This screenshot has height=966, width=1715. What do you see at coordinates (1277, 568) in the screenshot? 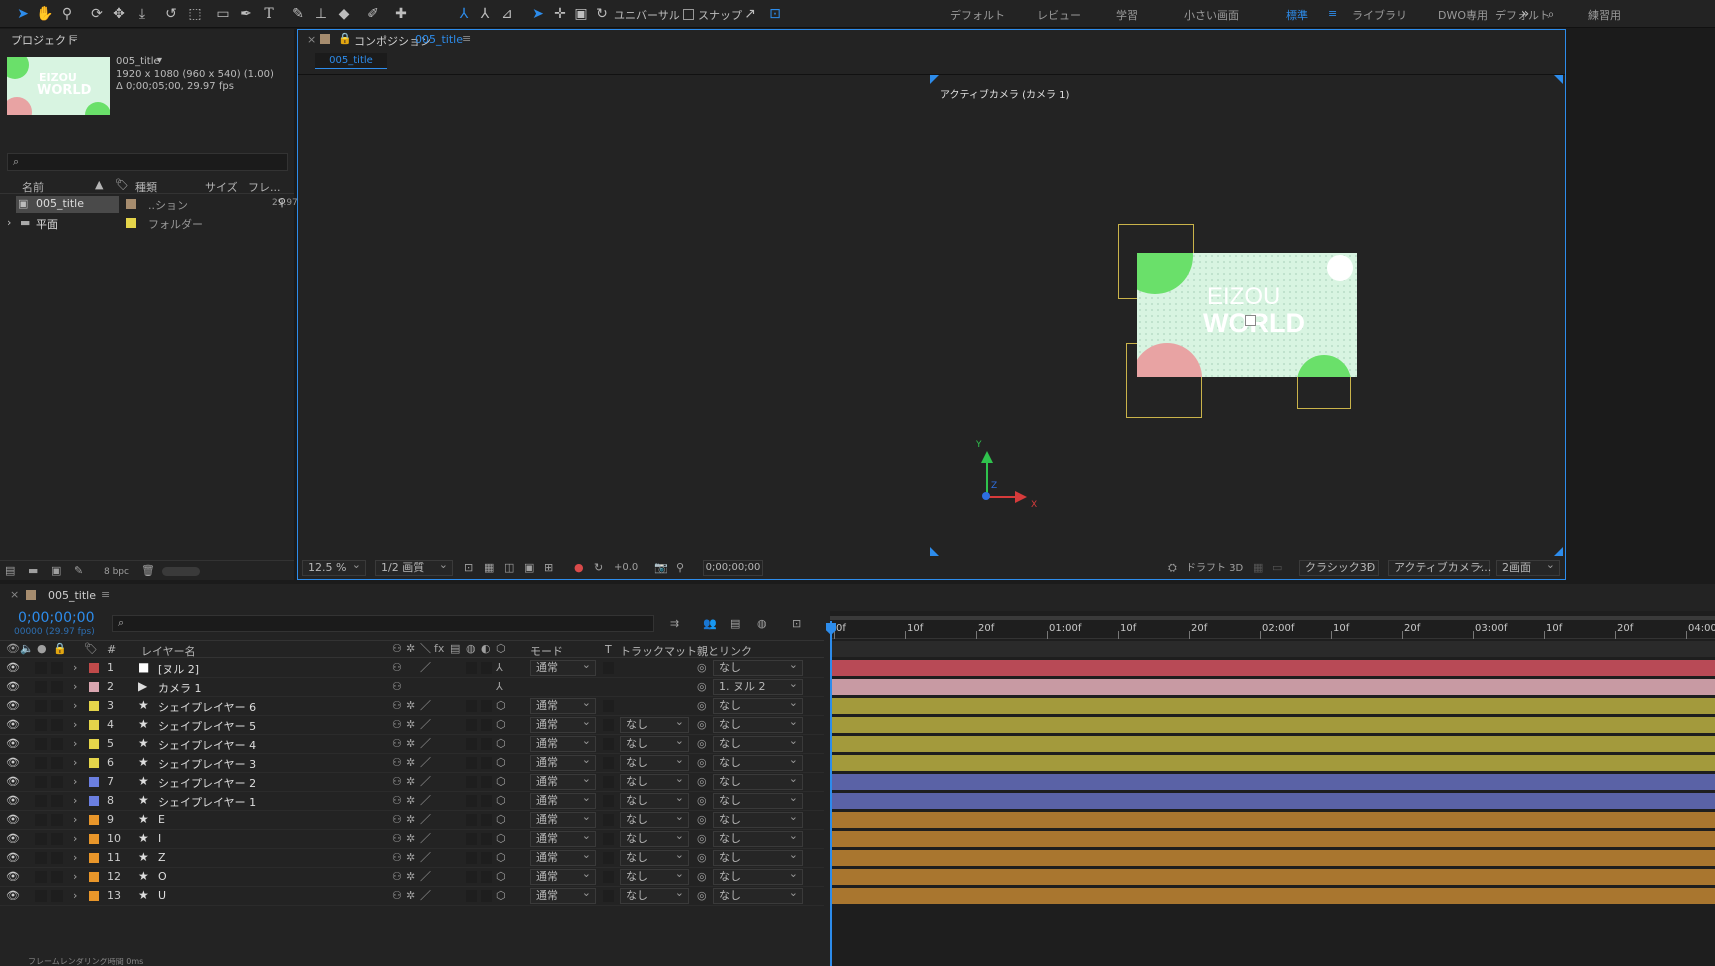
I see `ground-plane-icon: ▭` at bounding box center [1277, 568].